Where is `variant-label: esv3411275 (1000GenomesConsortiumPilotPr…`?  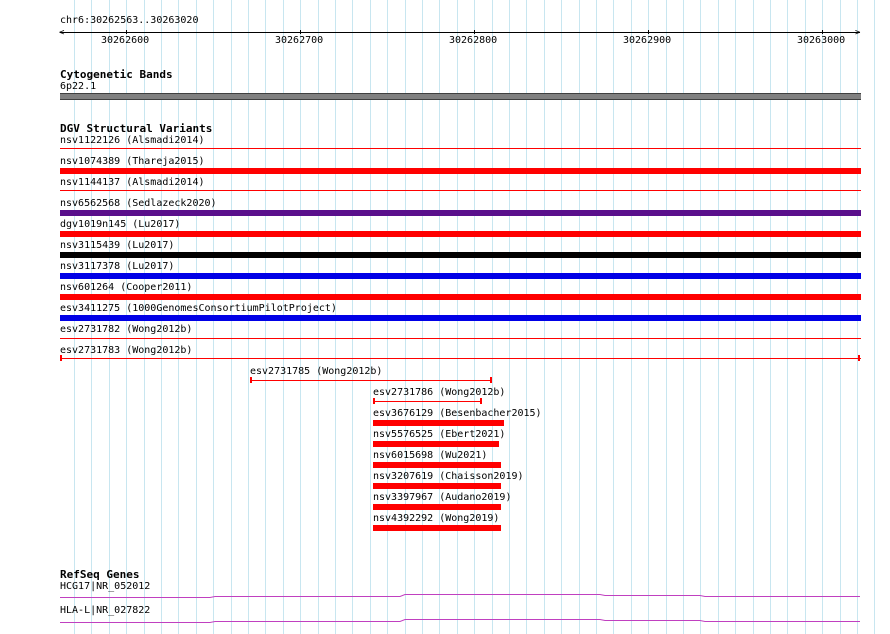 variant-label: esv3411275 (1000GenomesConsortiumPilotPr… is located at coordinates (198, 309).